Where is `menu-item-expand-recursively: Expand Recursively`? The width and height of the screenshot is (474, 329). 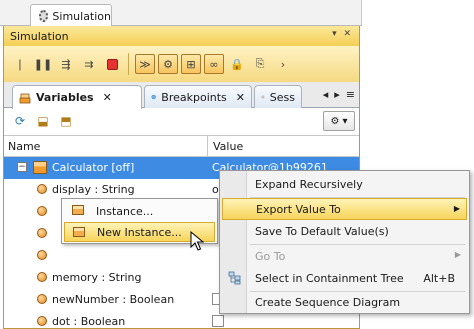 menu-item-expand-recursively: Expand Recursively is located at coordinates (344, 184).